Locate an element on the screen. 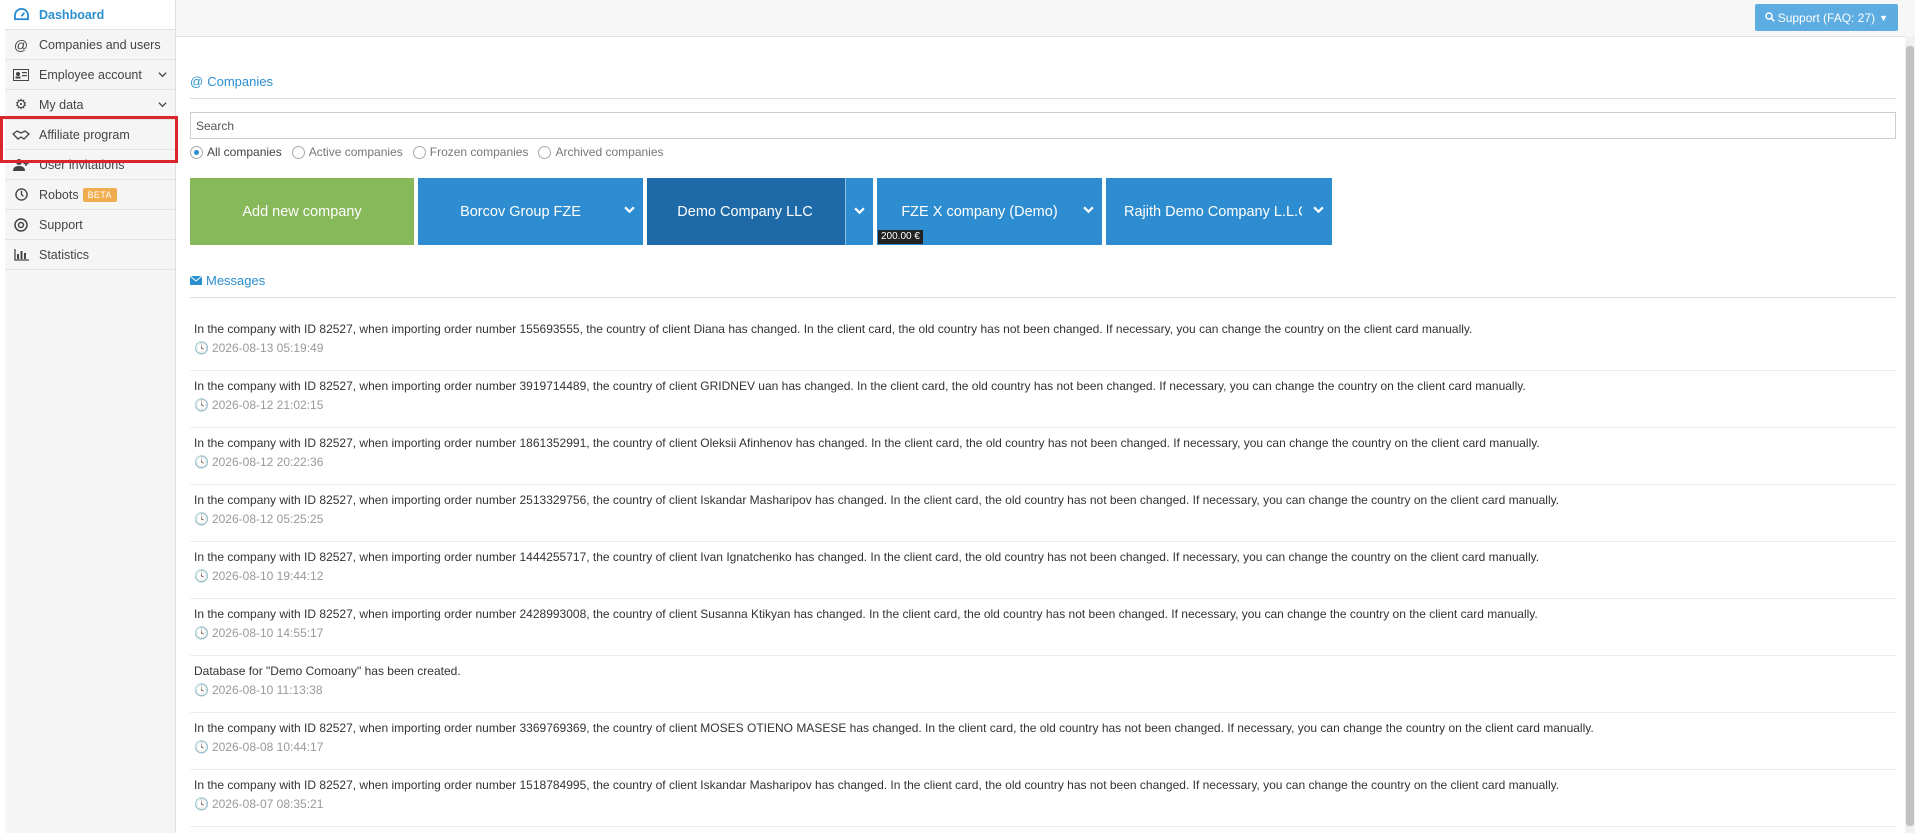  balance-badge: 200.00 € is located at coordinates (900, 237).